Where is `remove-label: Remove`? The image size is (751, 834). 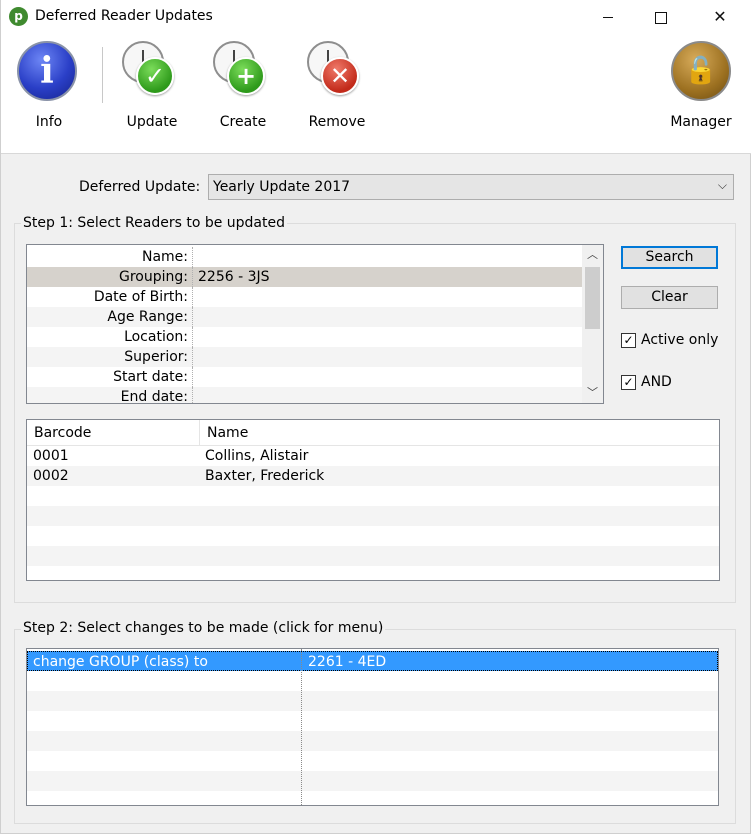
remove-label: Remove is located at coordinates (337, 122).